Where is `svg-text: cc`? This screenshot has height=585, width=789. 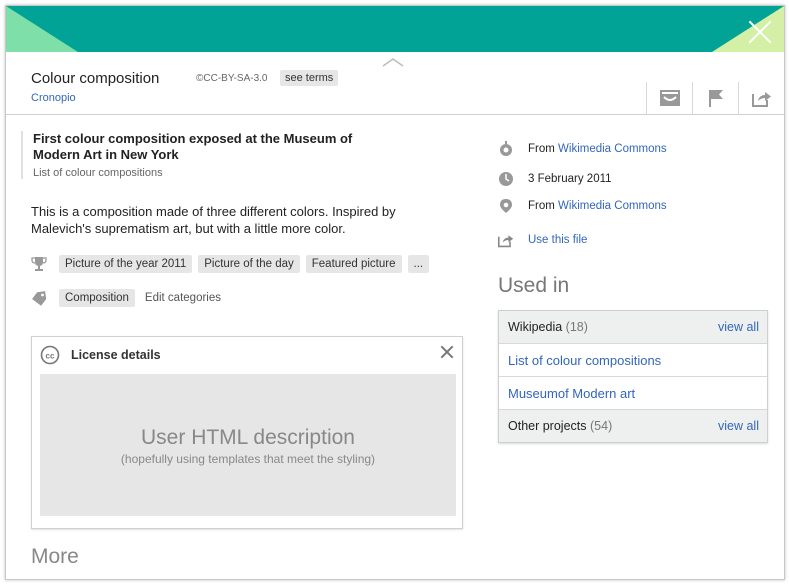
svg-text: cc is located at coordinates (50, 356).